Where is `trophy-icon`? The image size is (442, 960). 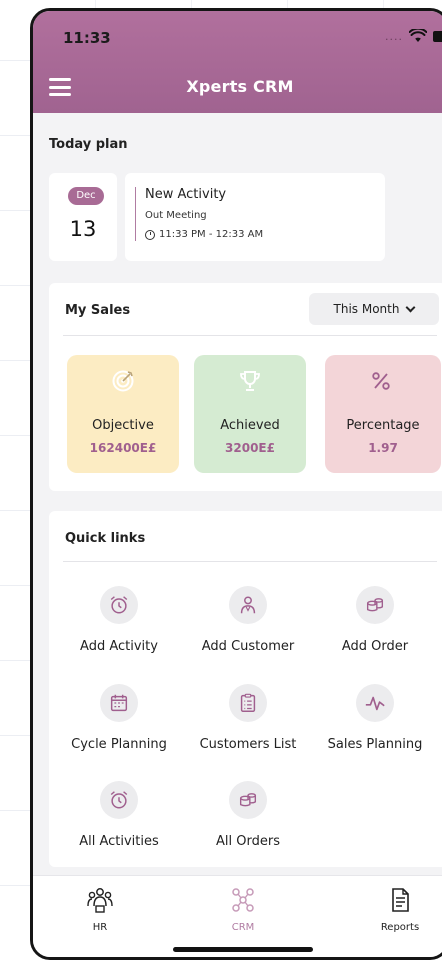 trophy-icon is located at coordinates (250, 381).